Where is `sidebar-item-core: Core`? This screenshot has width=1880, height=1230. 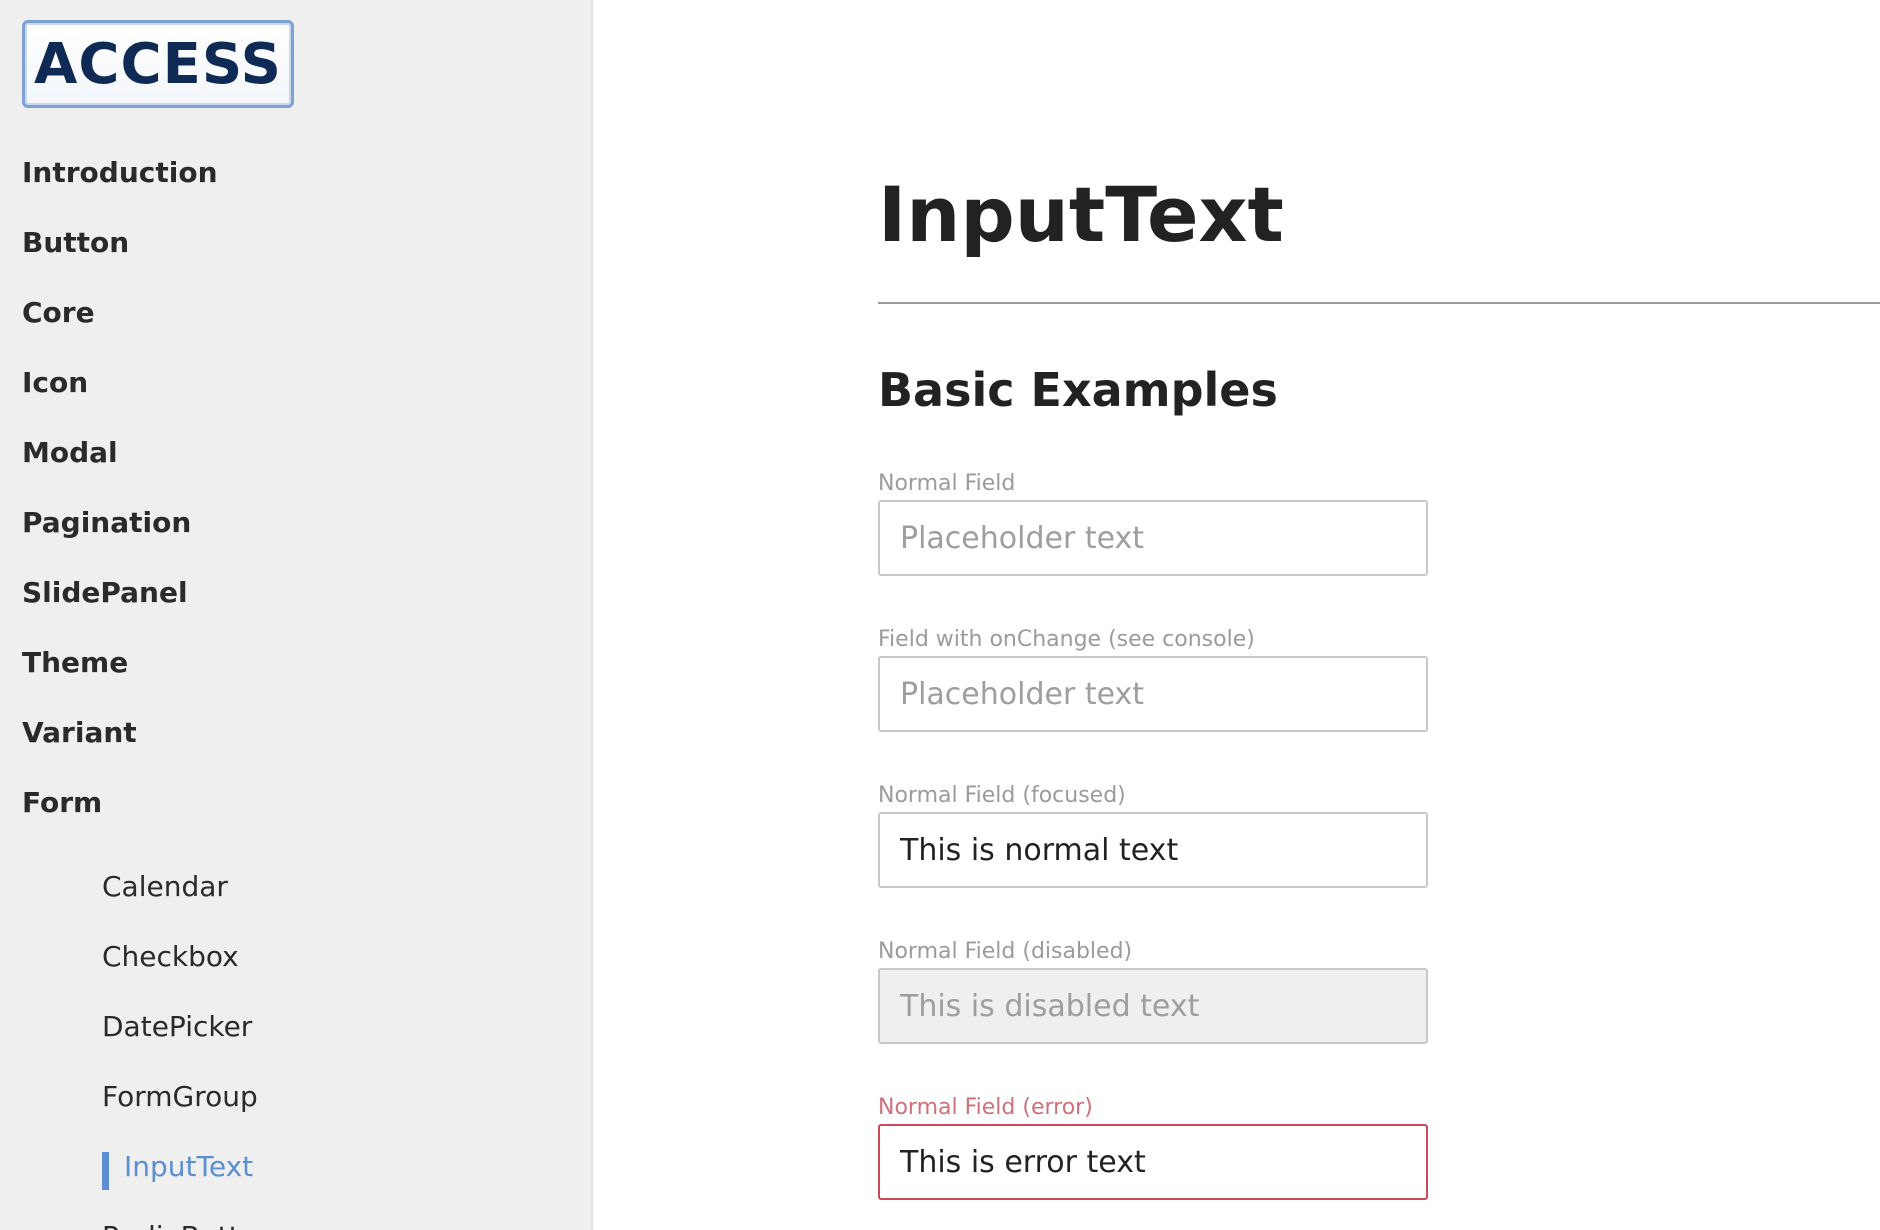 sidebar-item-core: Core is located at coordinates (58, 312).